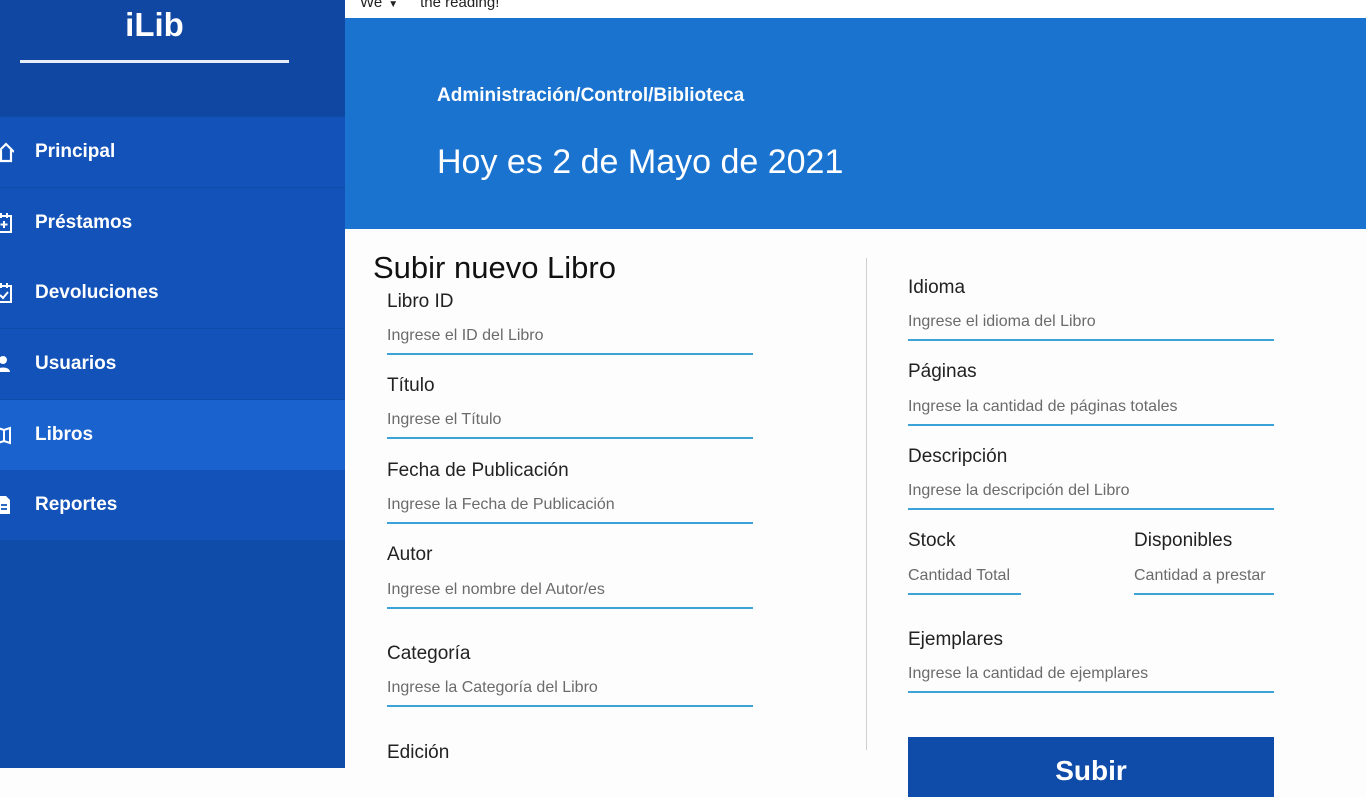  I want to click on field-label: Libro ID, so click(420, 301).